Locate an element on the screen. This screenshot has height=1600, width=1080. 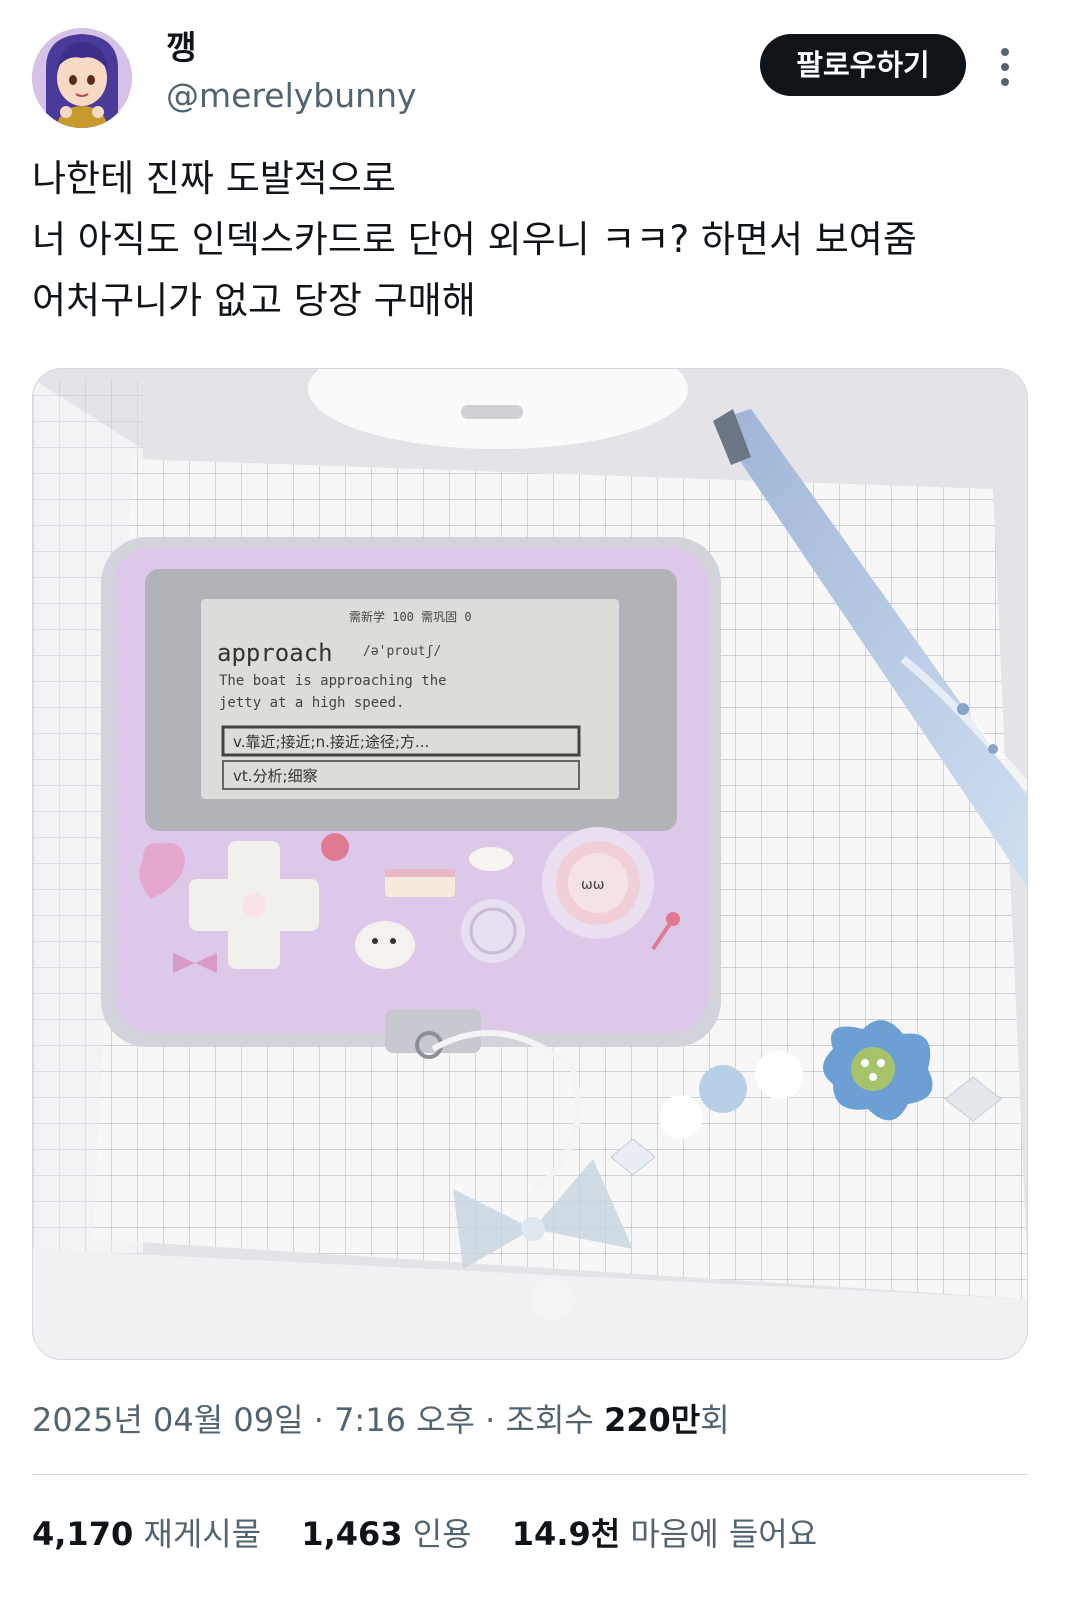
avatar is located at coordinates (82, 78).